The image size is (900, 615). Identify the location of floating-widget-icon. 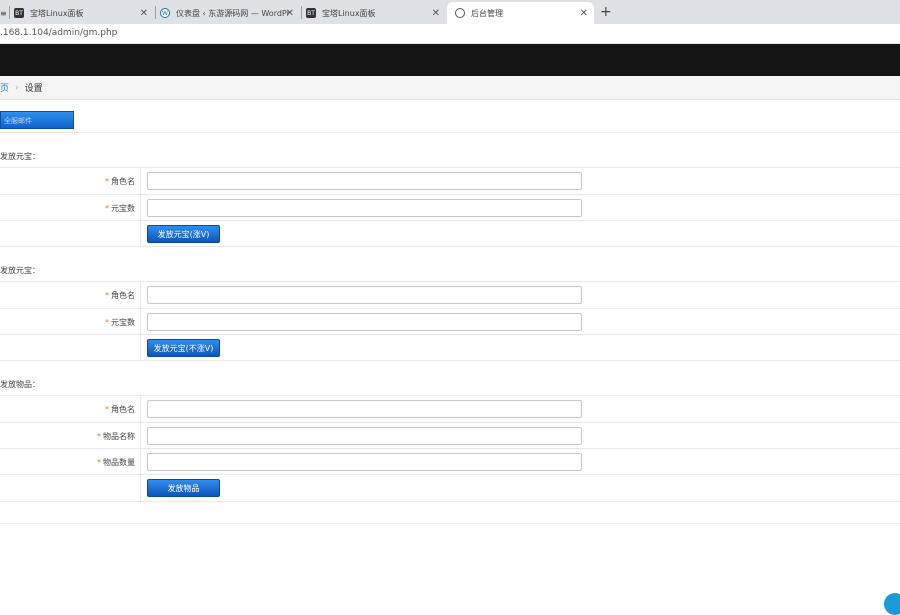
(892, 604).